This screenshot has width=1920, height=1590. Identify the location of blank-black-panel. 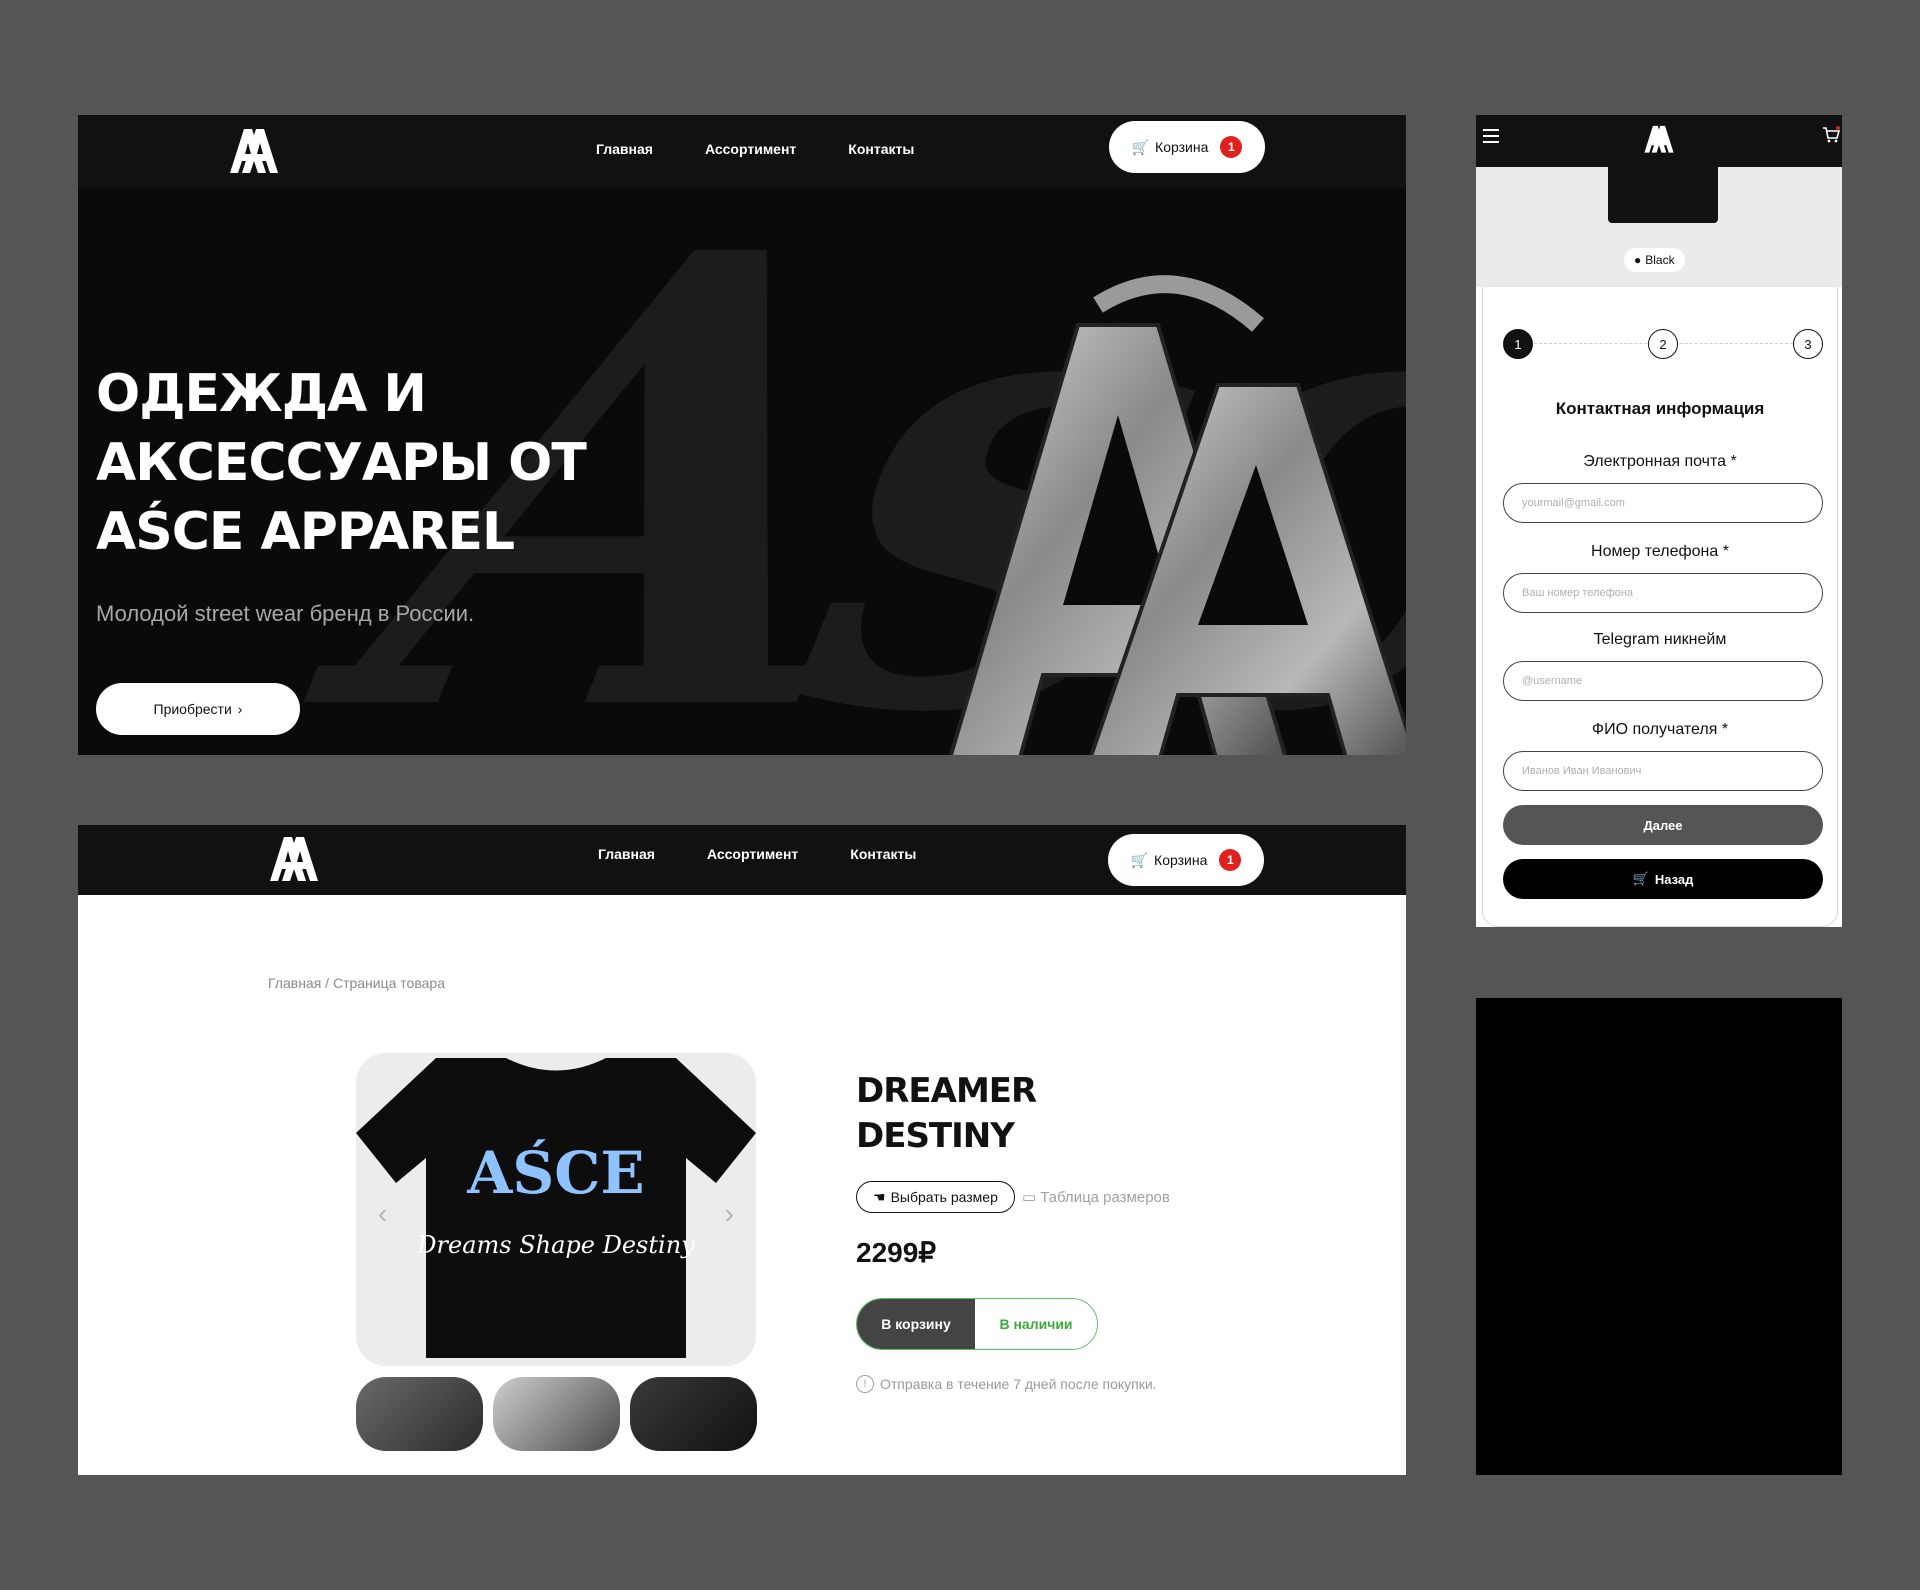
(1659, 1236).